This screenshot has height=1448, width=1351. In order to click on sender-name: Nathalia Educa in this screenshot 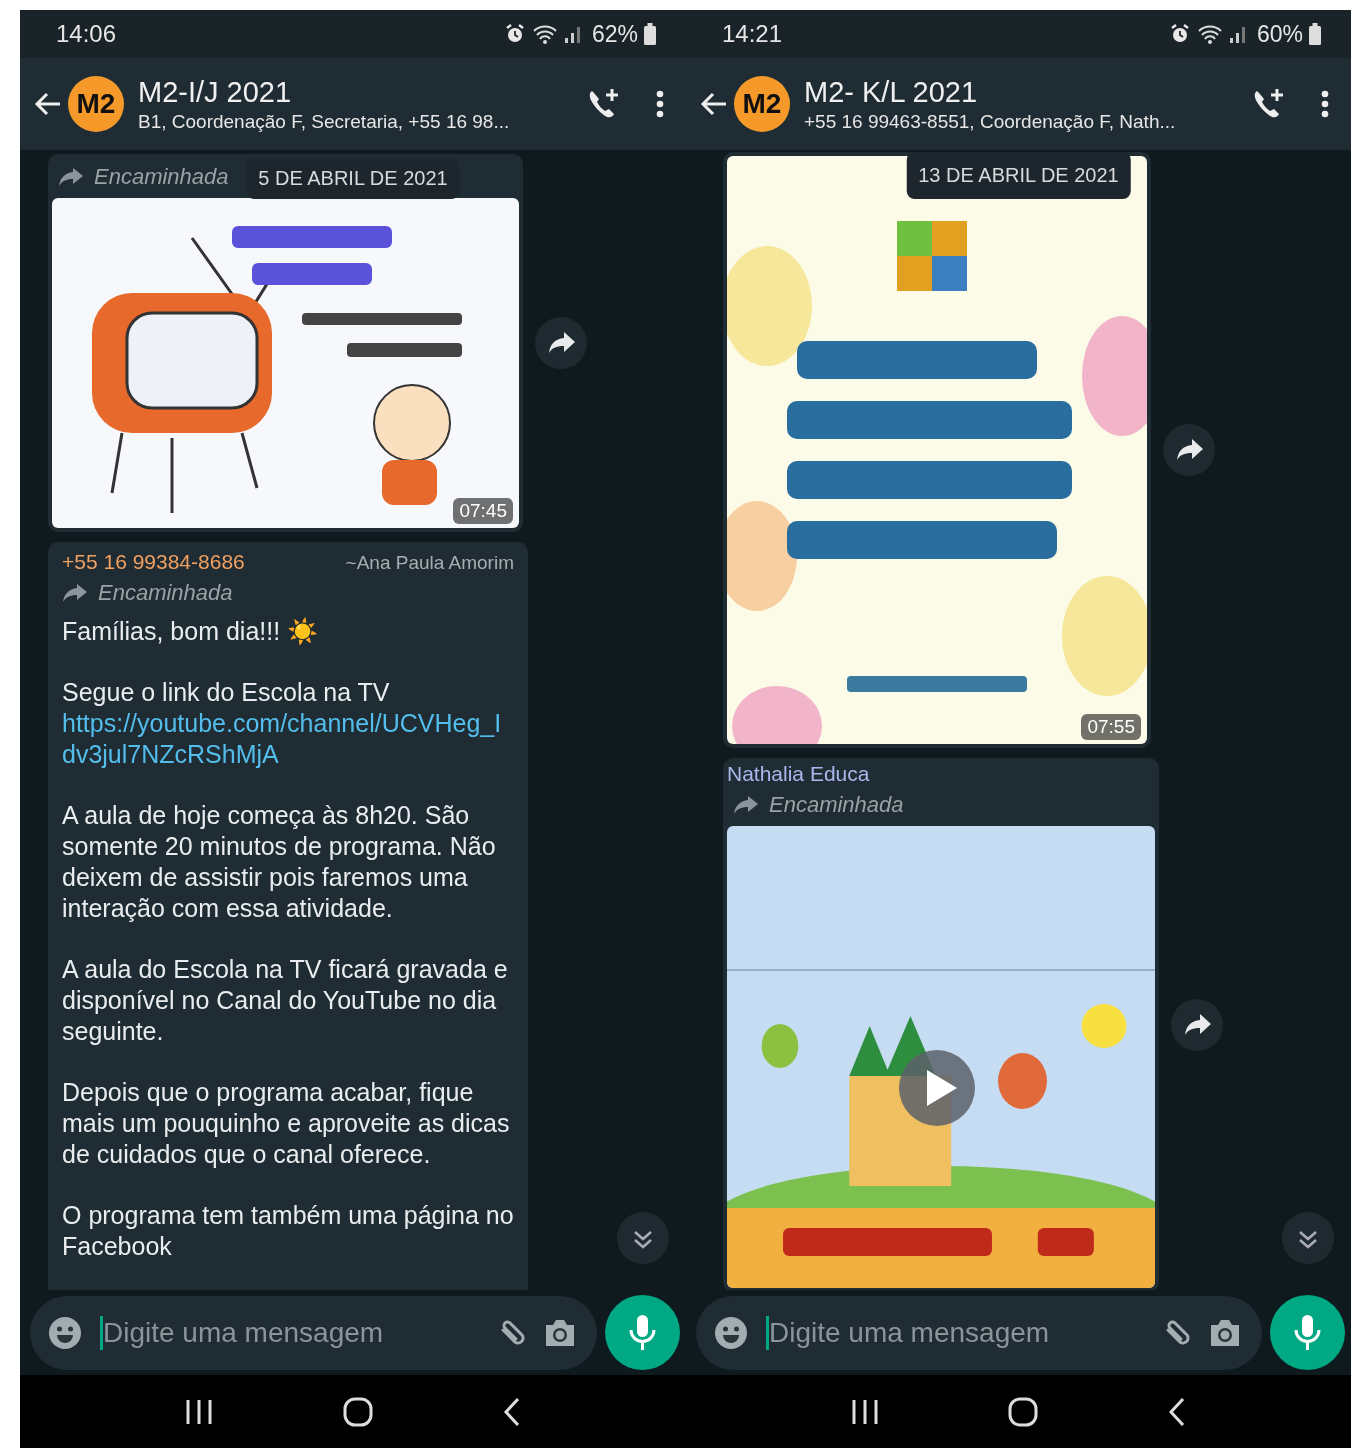, I will do `click(798, 774)`.